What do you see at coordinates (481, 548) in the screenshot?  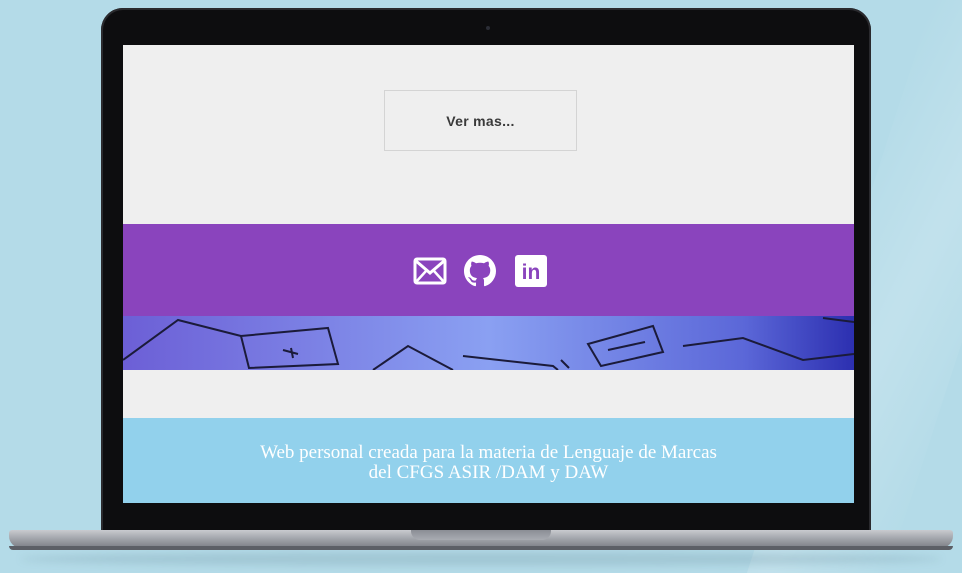 I see `laptop-base-edge` at bounding box center [481, 548].